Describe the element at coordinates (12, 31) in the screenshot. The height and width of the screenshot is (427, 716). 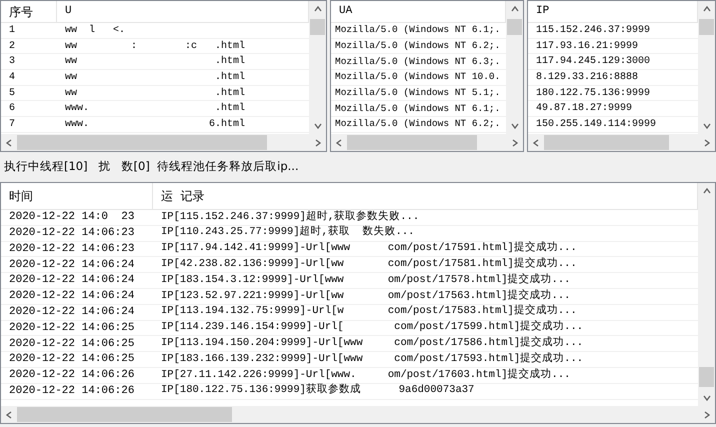
I see `table-cell-text: 1` at that location.